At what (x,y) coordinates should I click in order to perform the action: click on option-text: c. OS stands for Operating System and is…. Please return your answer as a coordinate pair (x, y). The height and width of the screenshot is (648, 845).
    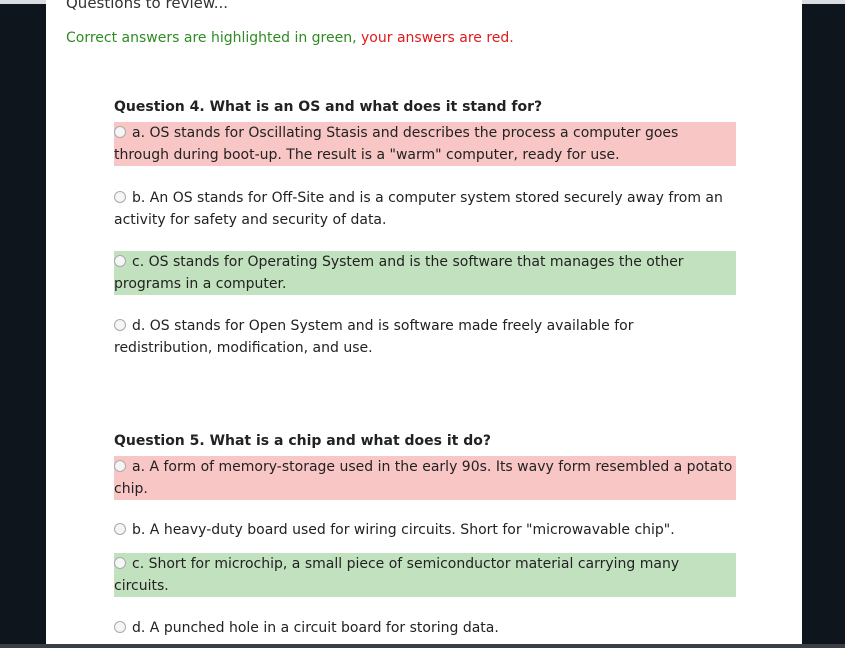
    Looking at the image, I should click on (399, 273).